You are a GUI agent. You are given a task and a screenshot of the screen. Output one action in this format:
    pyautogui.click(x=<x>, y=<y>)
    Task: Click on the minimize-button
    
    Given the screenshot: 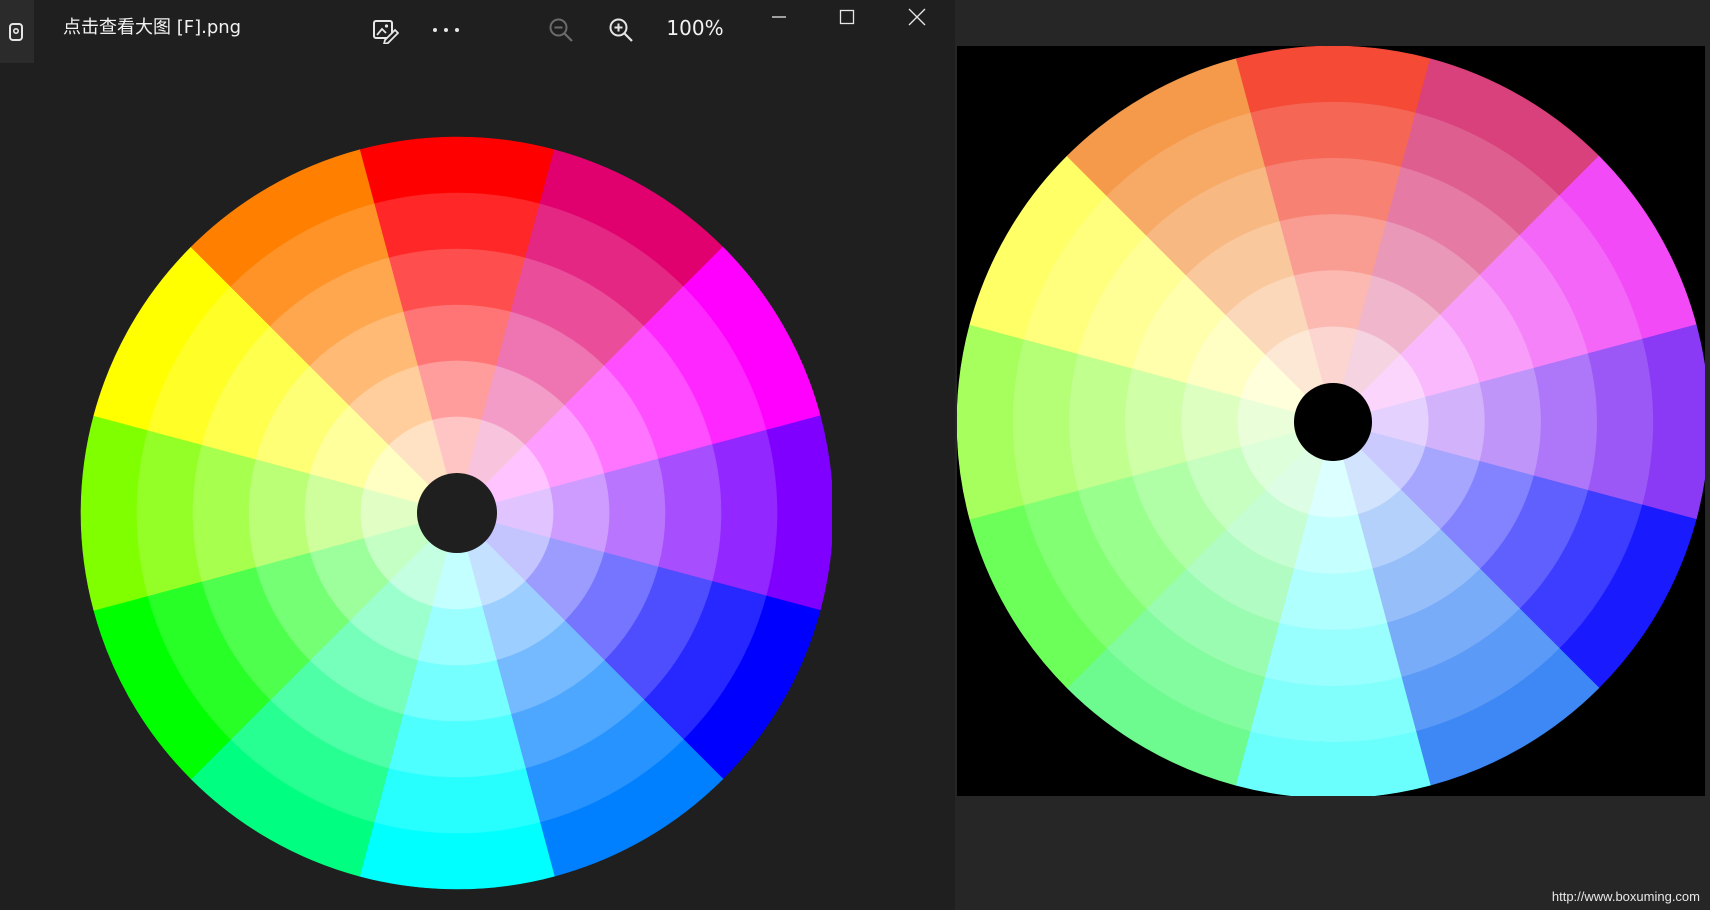 What is the action you would take?
    pyautogui.click(x=779, y=17)
    